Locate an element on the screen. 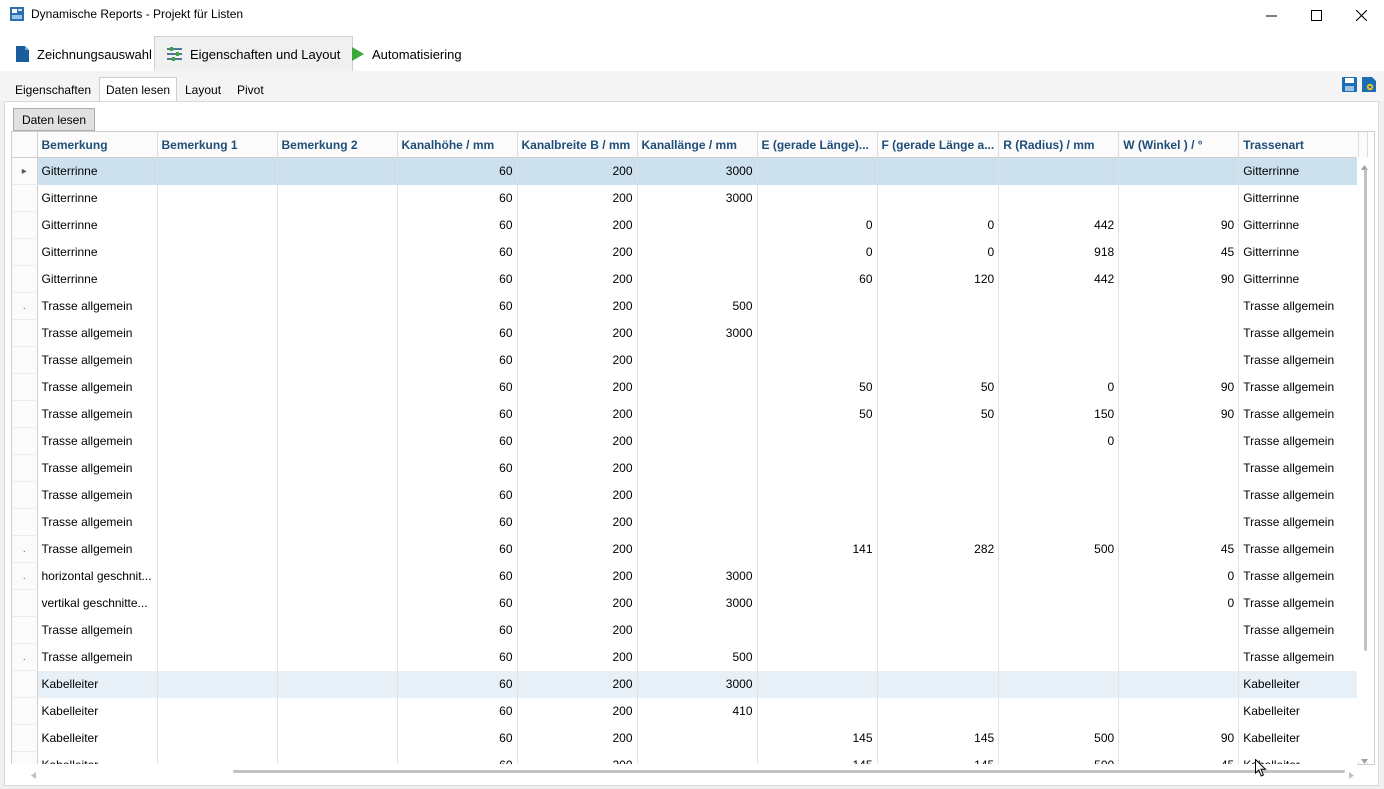 Image resolution: width=1384 pixels, height=789 pixels. table-row: Trasse allgemein 60 200 Trasse allgemein is located at coordinates (690, 360).